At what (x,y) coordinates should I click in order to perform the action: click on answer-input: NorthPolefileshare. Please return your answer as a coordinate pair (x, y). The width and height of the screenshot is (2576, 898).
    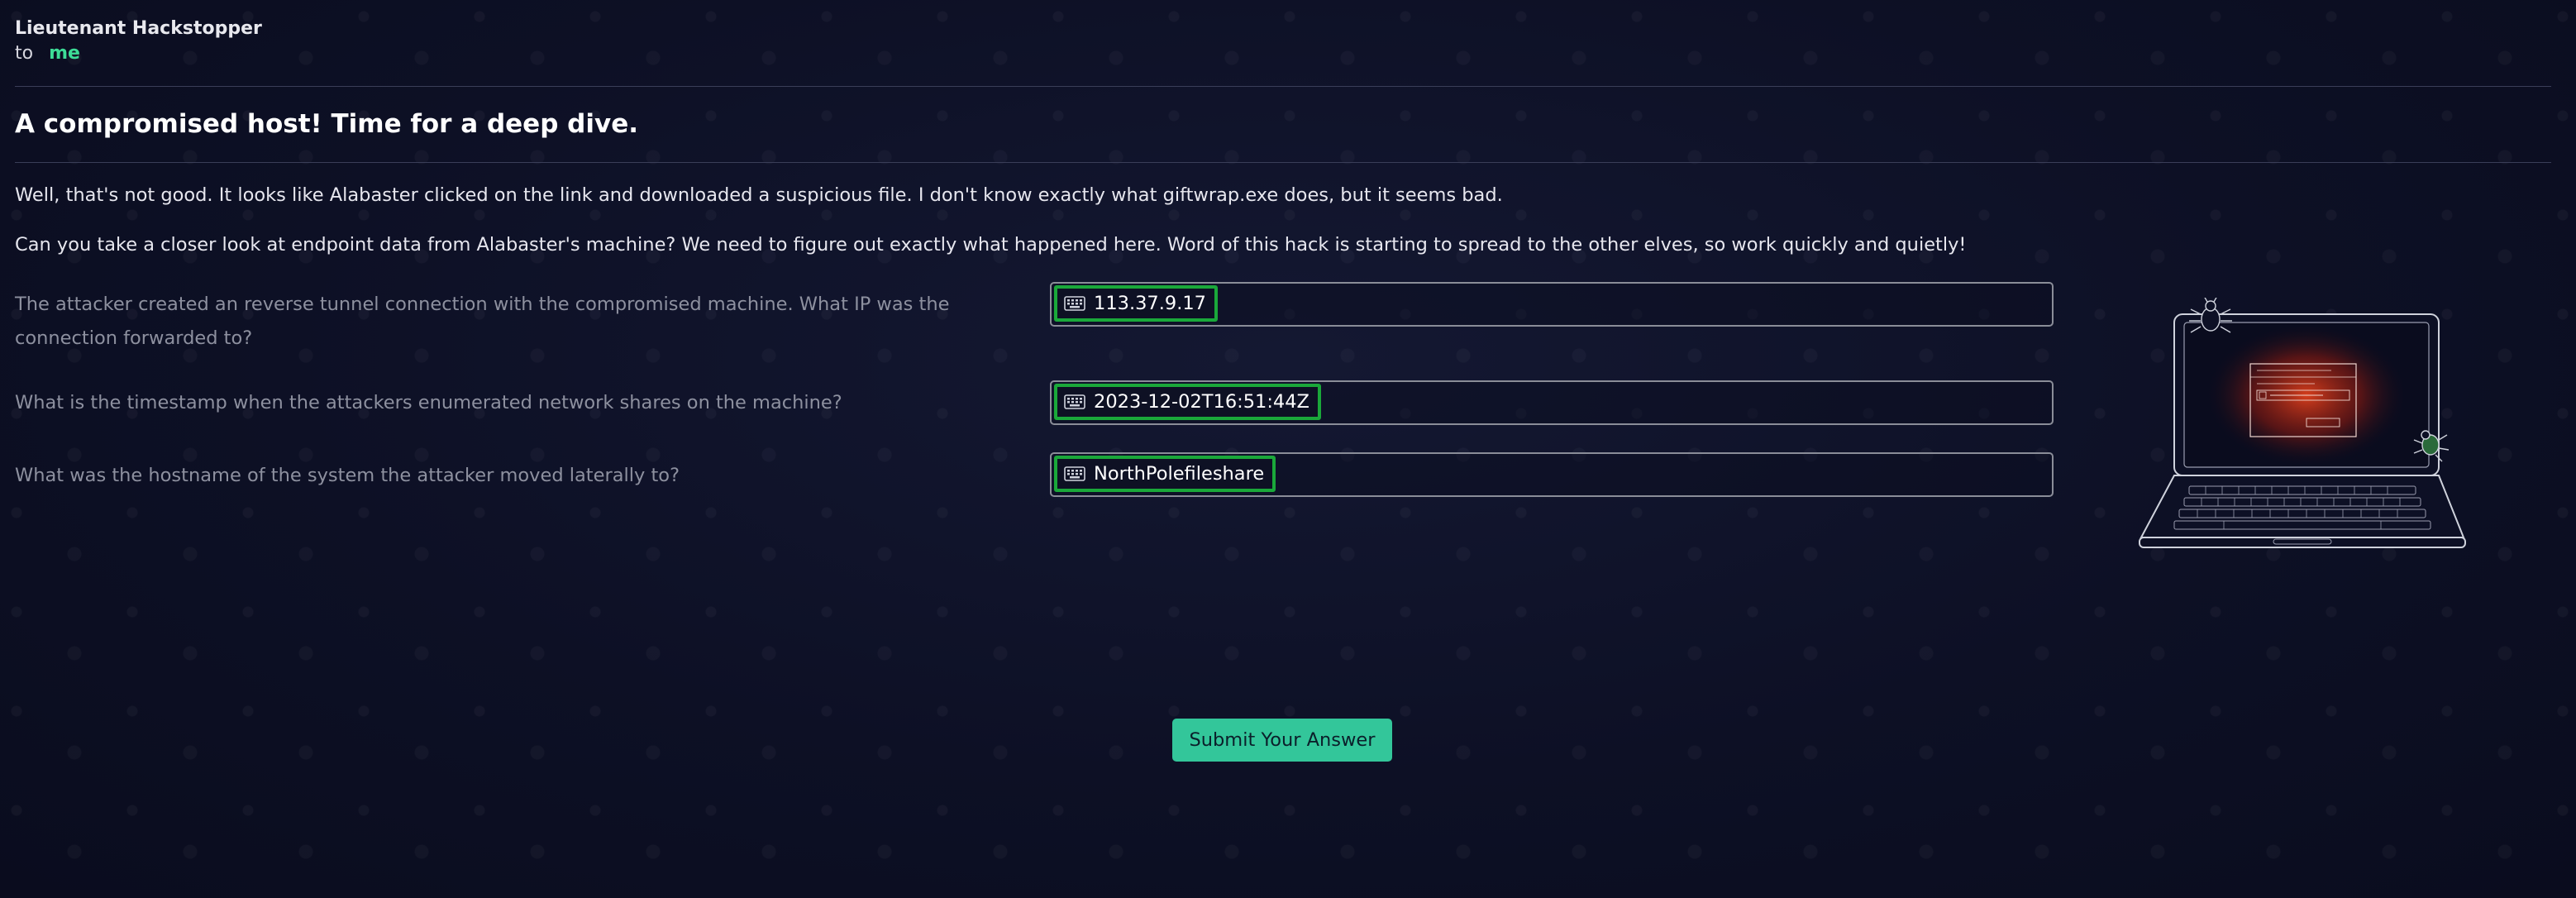
    Looking at the image, I should click on (1552, 475).